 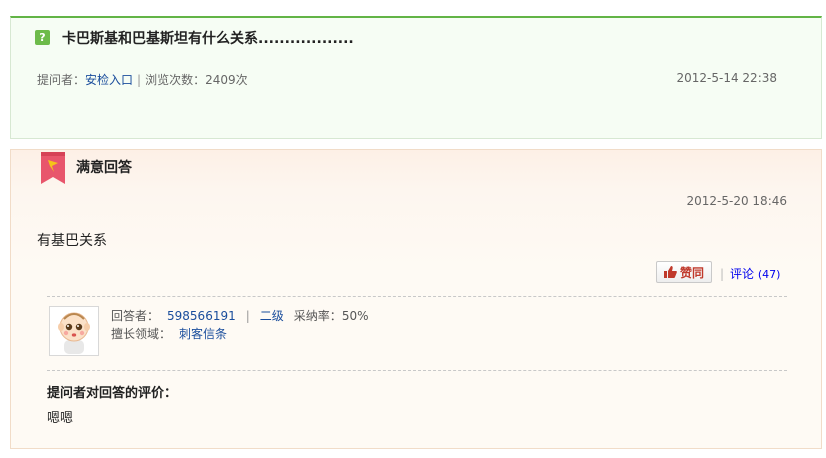 I want to click on question-date: 2012-5-14 22:38, so click(x=727, y=78).